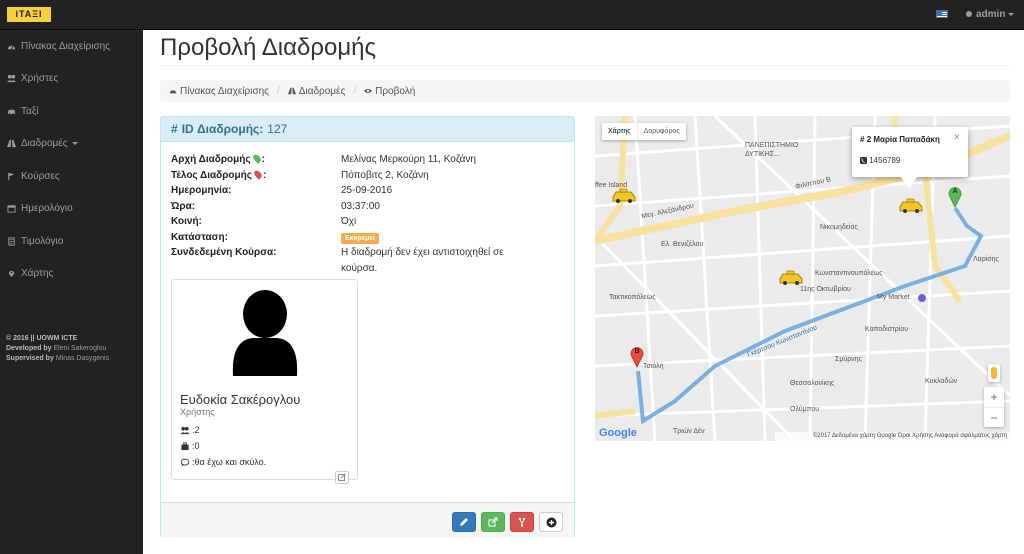 Image resolution: width=1024 pixels, height=554 pixels. I want to click on route-status-row: Κατάσταση: Εκκρεμεί, so click(371, 238).